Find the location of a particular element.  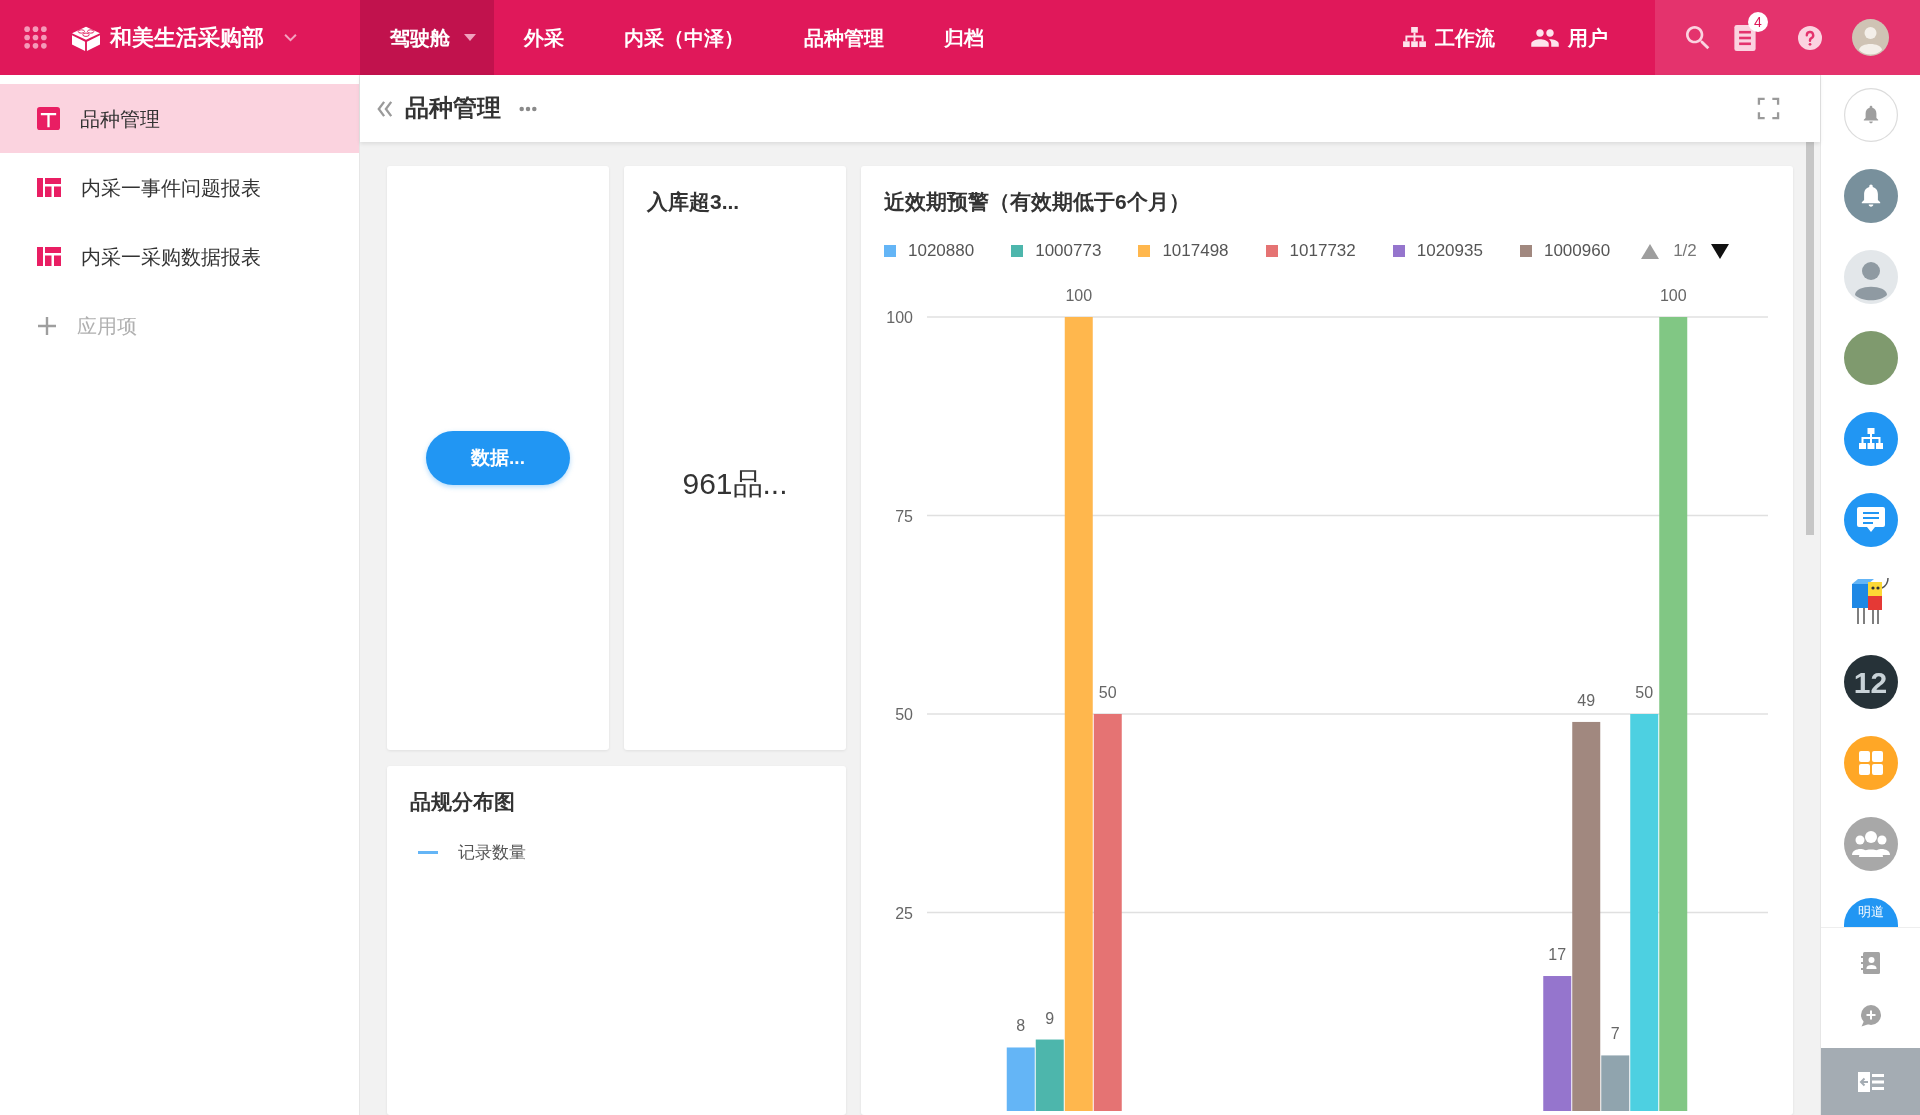

nav-tab: 品种管理 is located at coordinates (844, 37).